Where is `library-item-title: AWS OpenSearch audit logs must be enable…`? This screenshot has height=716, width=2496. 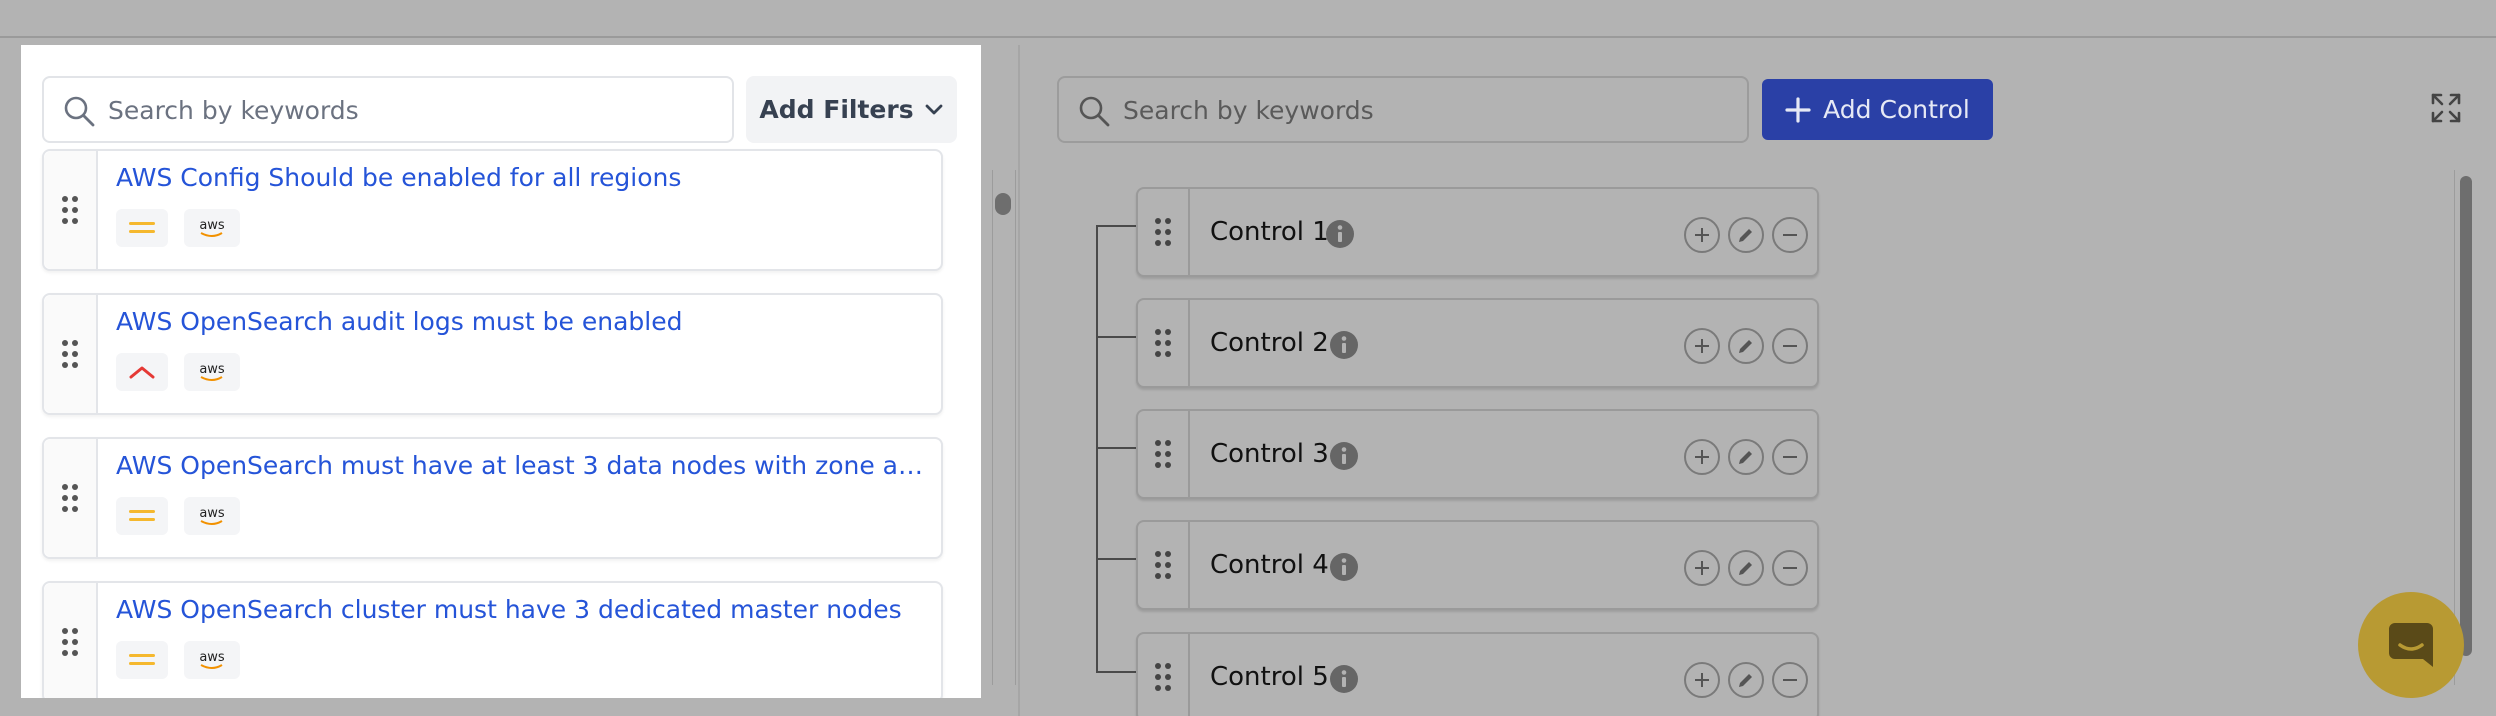
library-item-title: AWS OpenSearch audit logs must be enable… is located at coordinates (523, 321).